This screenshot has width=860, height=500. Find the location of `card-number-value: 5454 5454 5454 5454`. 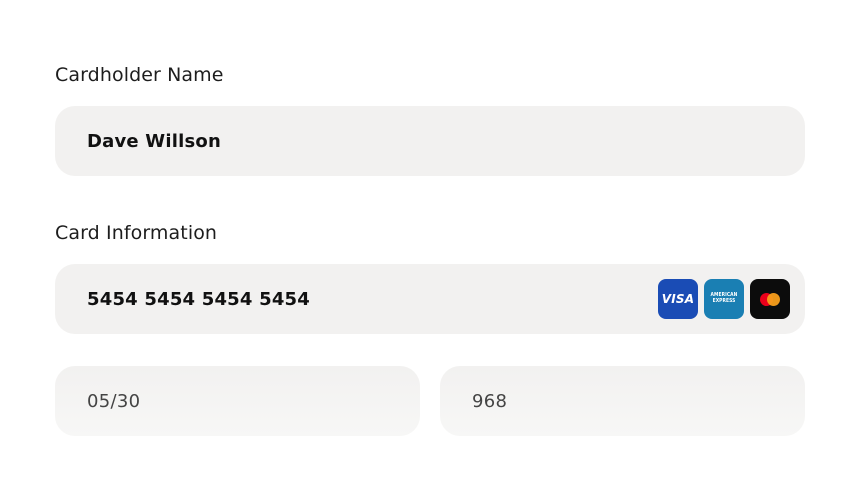

card-number-value: 5454 5454 5454 5454 is located at coordinates (198, 299).